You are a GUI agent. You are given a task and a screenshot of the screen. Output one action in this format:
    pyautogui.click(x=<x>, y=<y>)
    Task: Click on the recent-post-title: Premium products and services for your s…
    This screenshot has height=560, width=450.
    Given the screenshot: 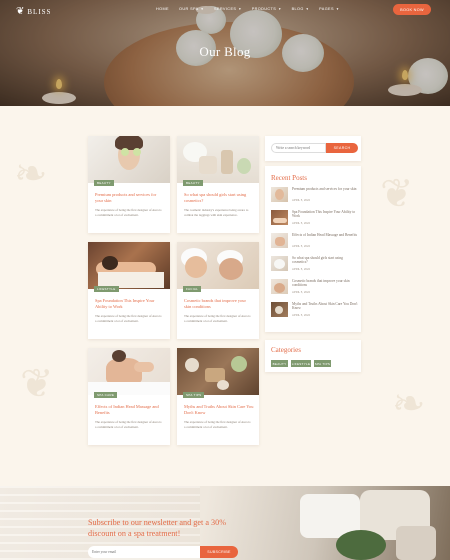 What is the action you would take?
    pyautogui.click(x=325, y=189)
    